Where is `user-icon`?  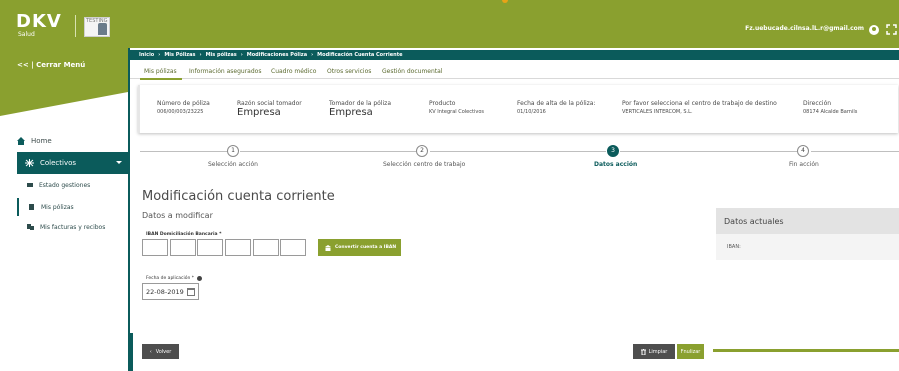 user-icon is located at coordinates (874, 30).